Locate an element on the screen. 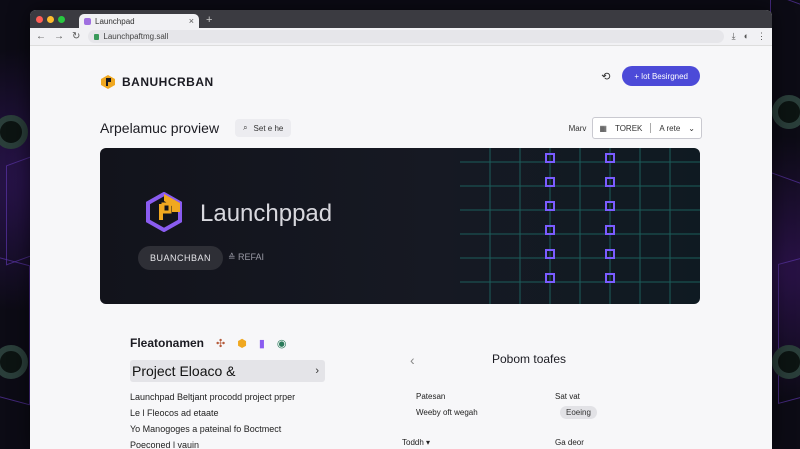  minimize-window-button is located at coordinates (50, 19).